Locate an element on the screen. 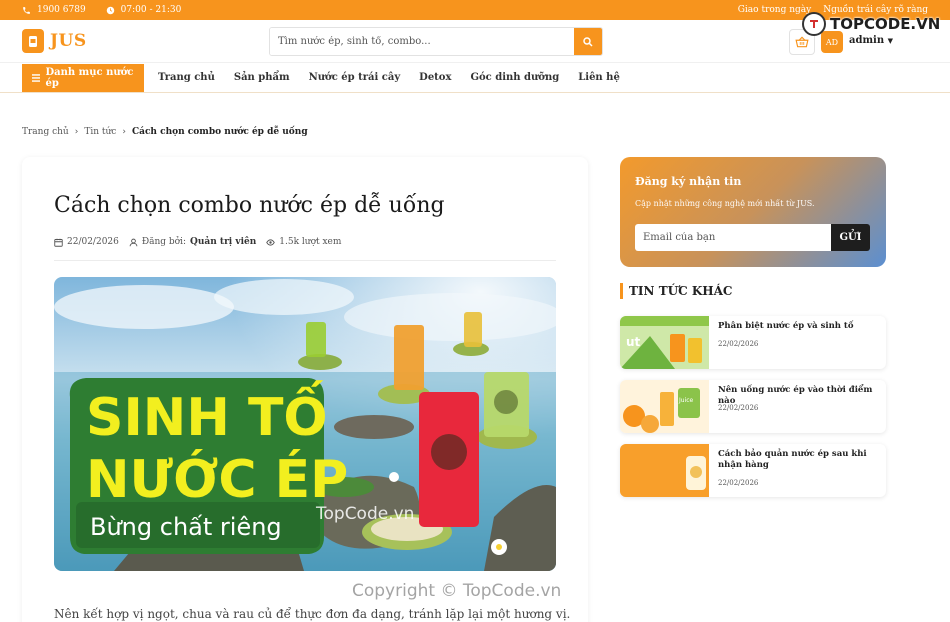 This screenshot has width=950, height=622. topbar-hours-text: 07:00 - 21:30 is located at coordinates (151, 10).